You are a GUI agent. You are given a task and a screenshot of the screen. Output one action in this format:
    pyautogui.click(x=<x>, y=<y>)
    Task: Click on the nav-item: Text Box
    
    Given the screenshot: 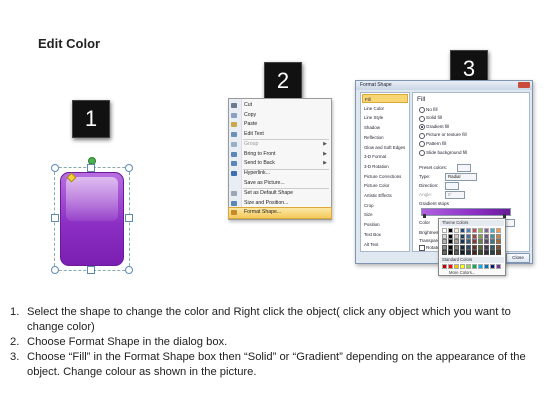 What is the action you would take?
    pyautogui.click(x=385, y=234)
    